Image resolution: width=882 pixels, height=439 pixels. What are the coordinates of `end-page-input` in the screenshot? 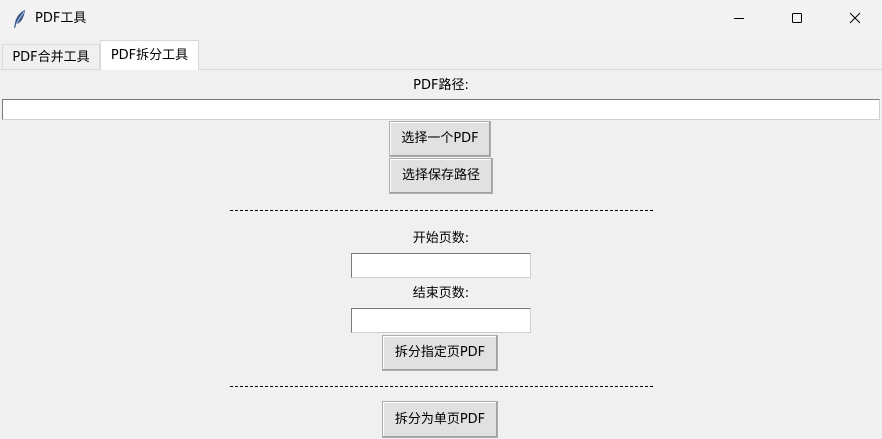 It's located at (441, 320).